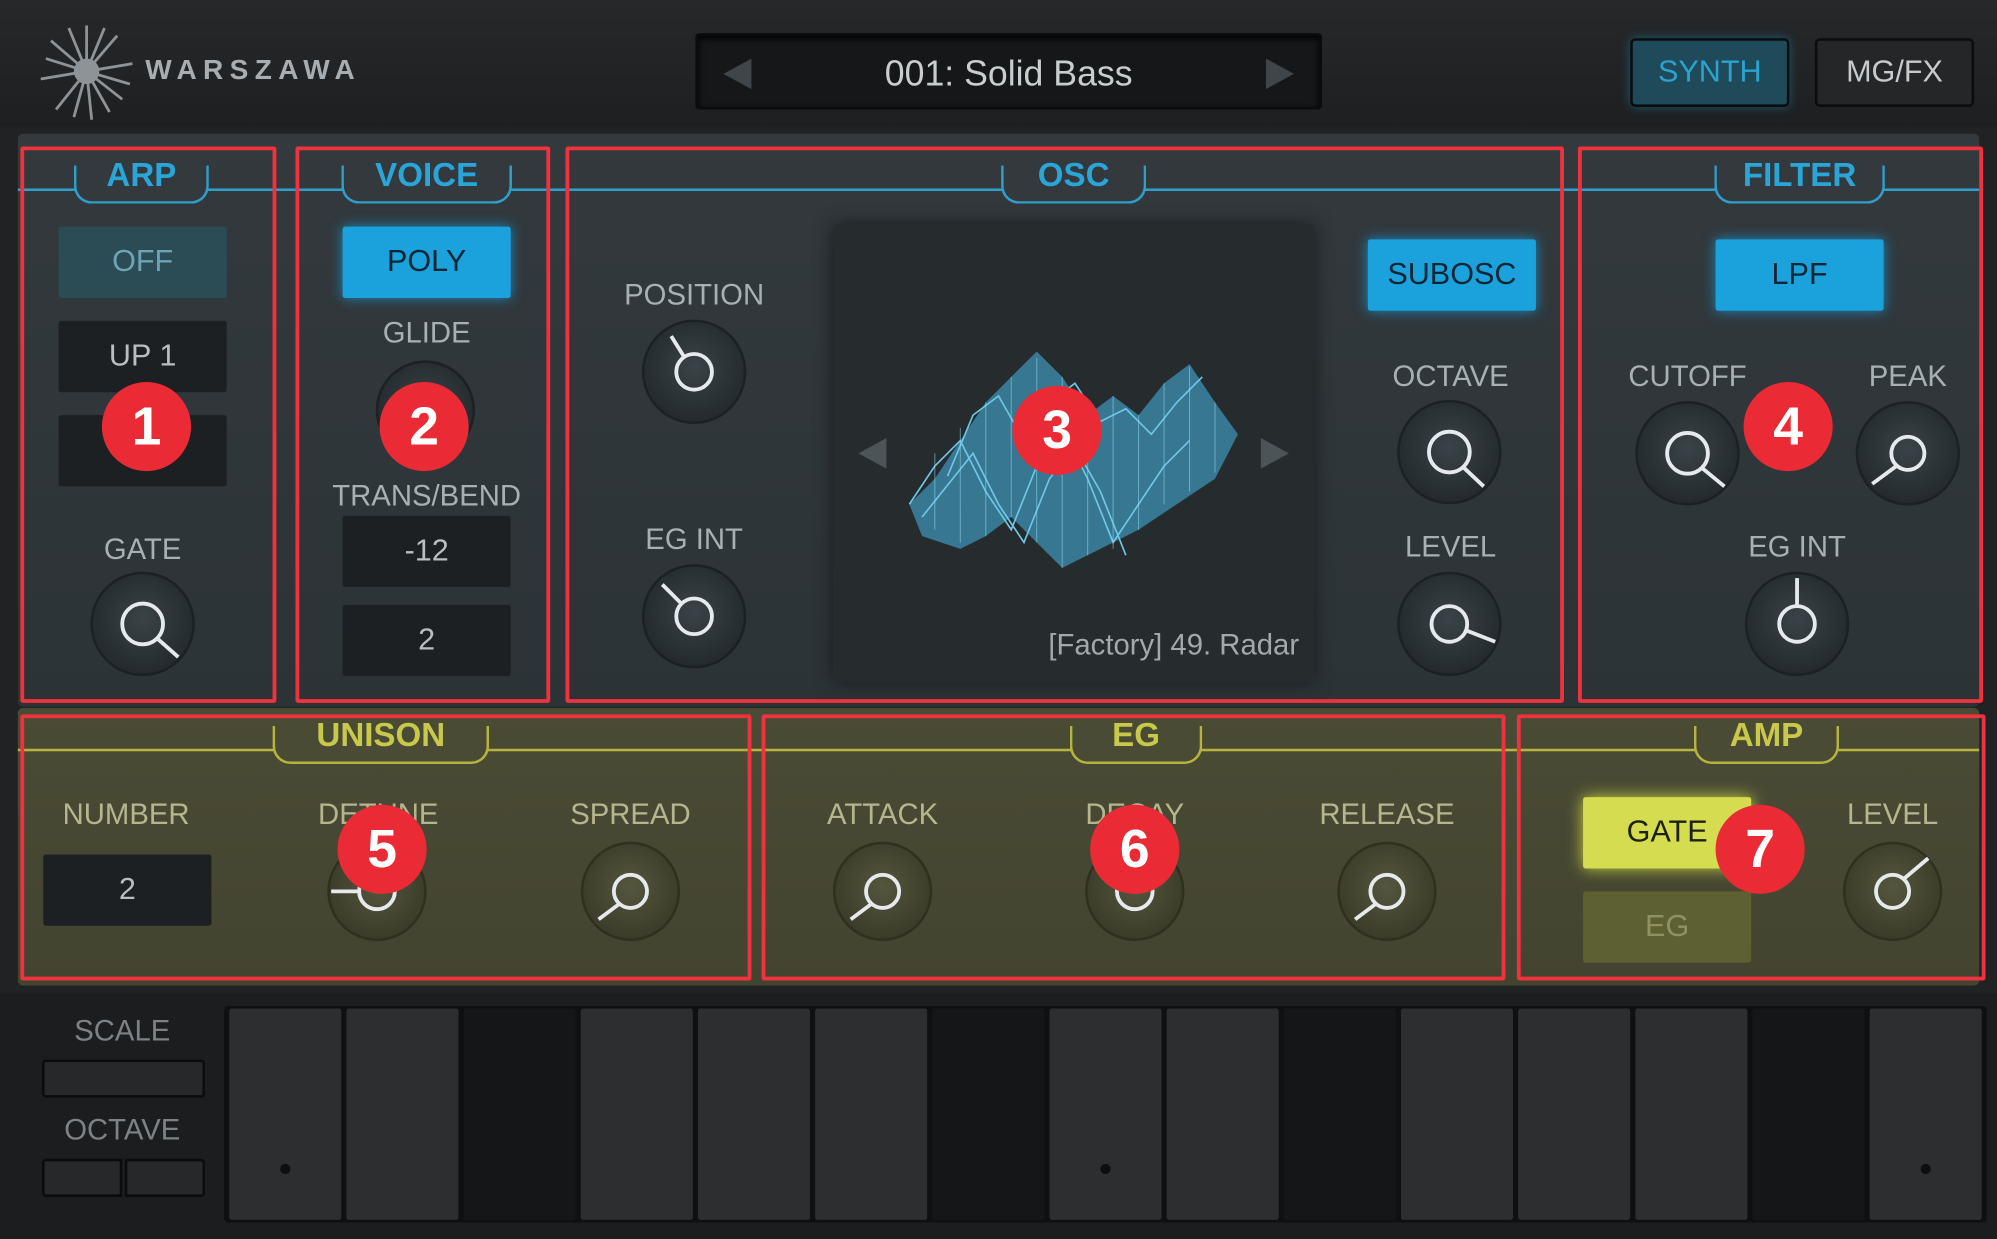 The image size is (1997, 1239). I want to click on annotation-badge-1: 1, so click(146, 427).